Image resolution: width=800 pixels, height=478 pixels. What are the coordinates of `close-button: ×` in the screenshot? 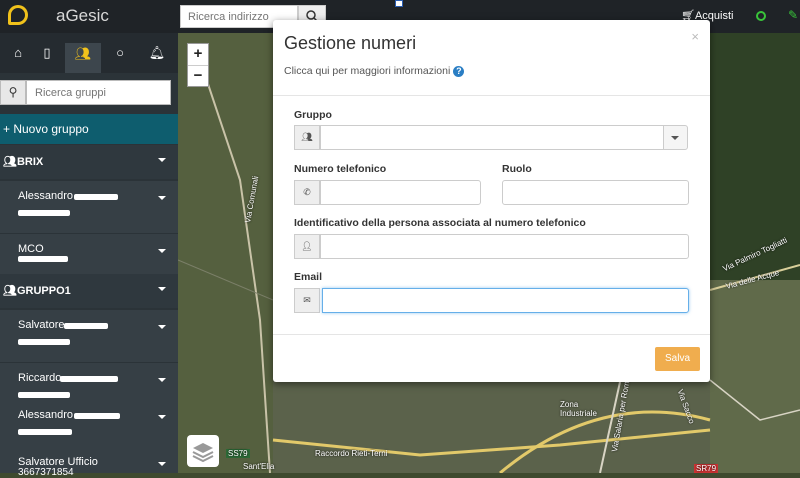 It's located at (695, 36).